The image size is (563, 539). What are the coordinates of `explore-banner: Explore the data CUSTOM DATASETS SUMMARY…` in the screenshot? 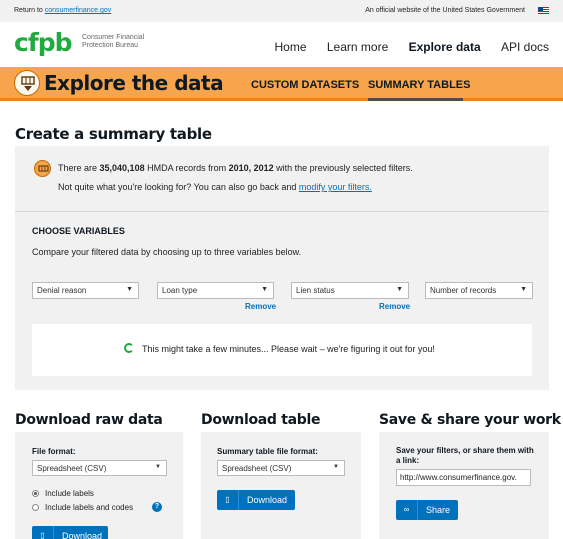 It's located at (281, 84).